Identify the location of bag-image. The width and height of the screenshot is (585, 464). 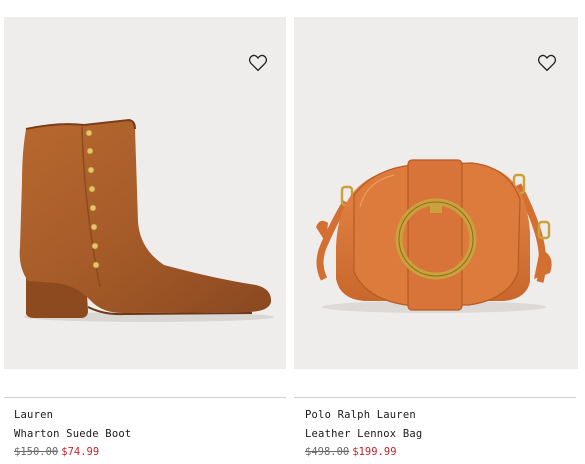
(434, 236).